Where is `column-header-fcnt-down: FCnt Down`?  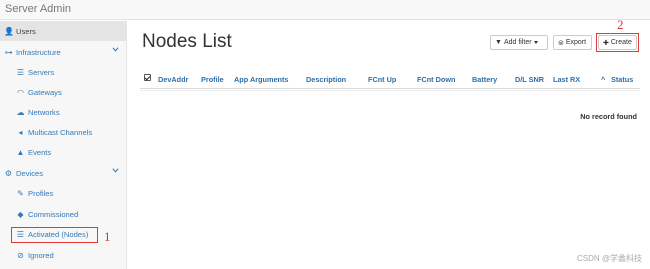 column-header-fcnt-down: FCnt Down is located at coordinates (436, 79).